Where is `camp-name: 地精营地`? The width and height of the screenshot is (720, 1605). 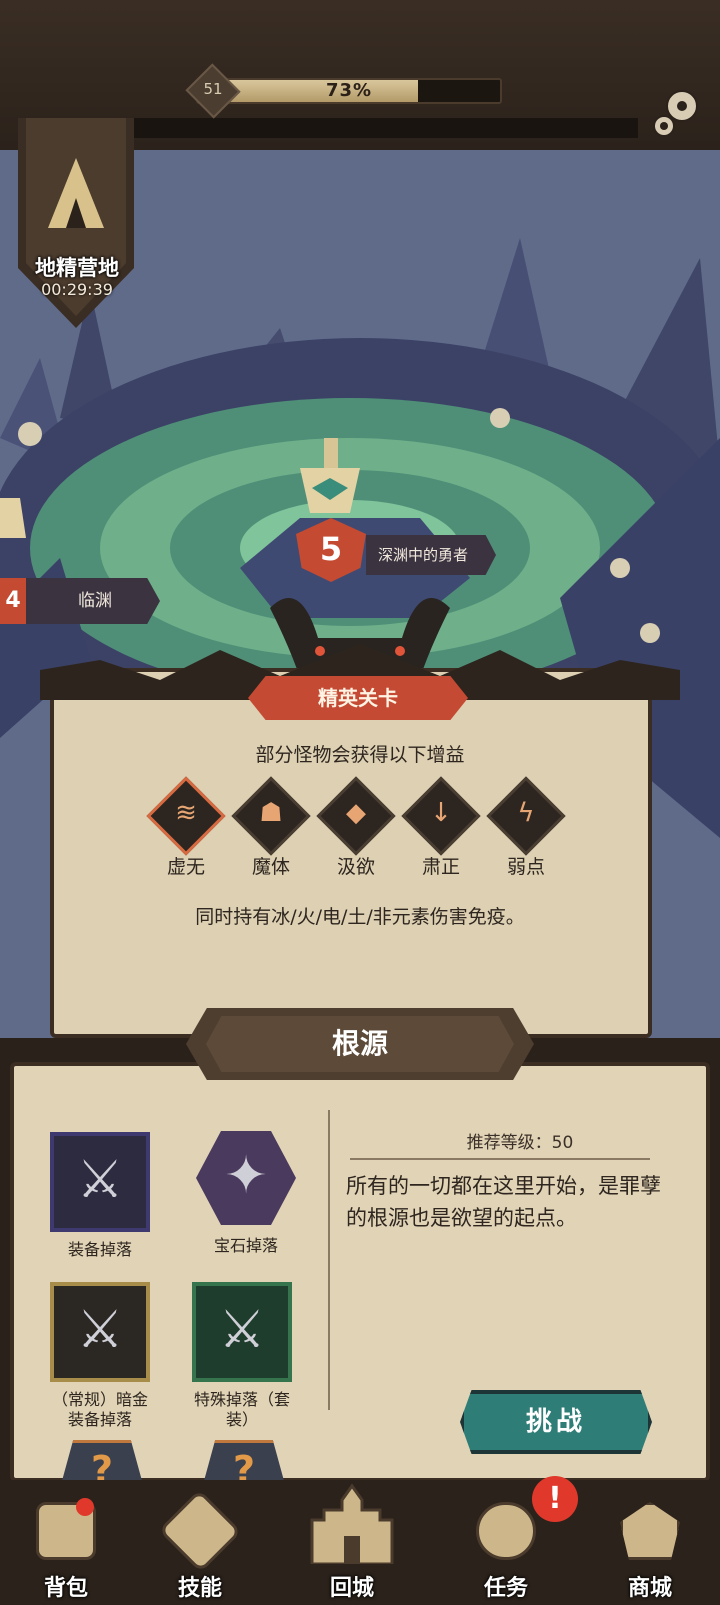
camp-name: 地精营地 is located at coordinates (77, 268).